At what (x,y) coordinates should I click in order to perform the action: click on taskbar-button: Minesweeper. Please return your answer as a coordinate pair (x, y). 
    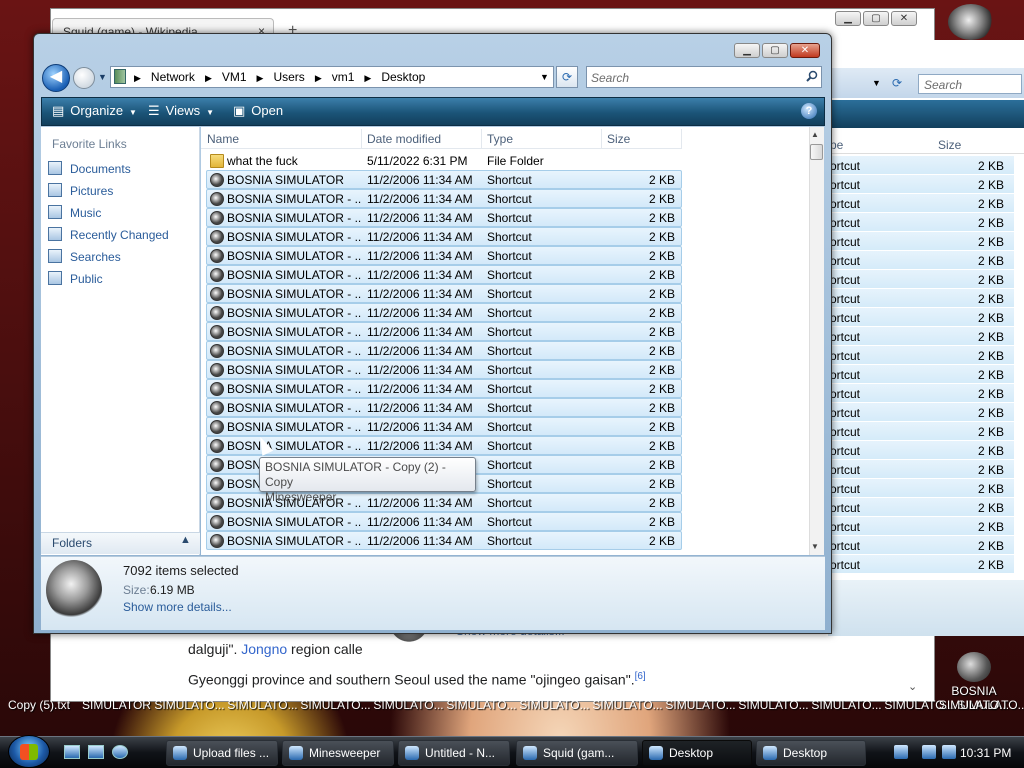
    Looking at the image, I should click on (338, 753).